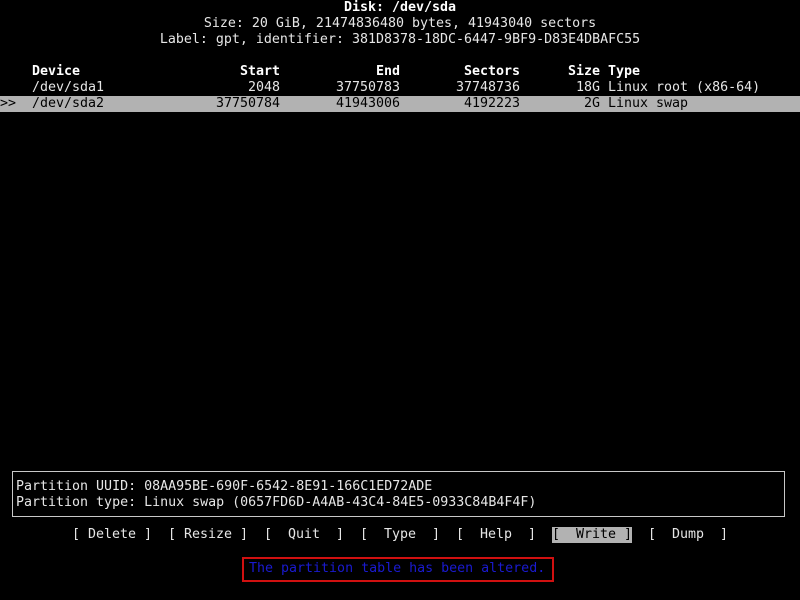 Image resolution: width=800 pixels, height=600 pixels. Describe the element at coordinates (68, 87) in the screenshot. I see `row-device: /dev/sda1` at that location.